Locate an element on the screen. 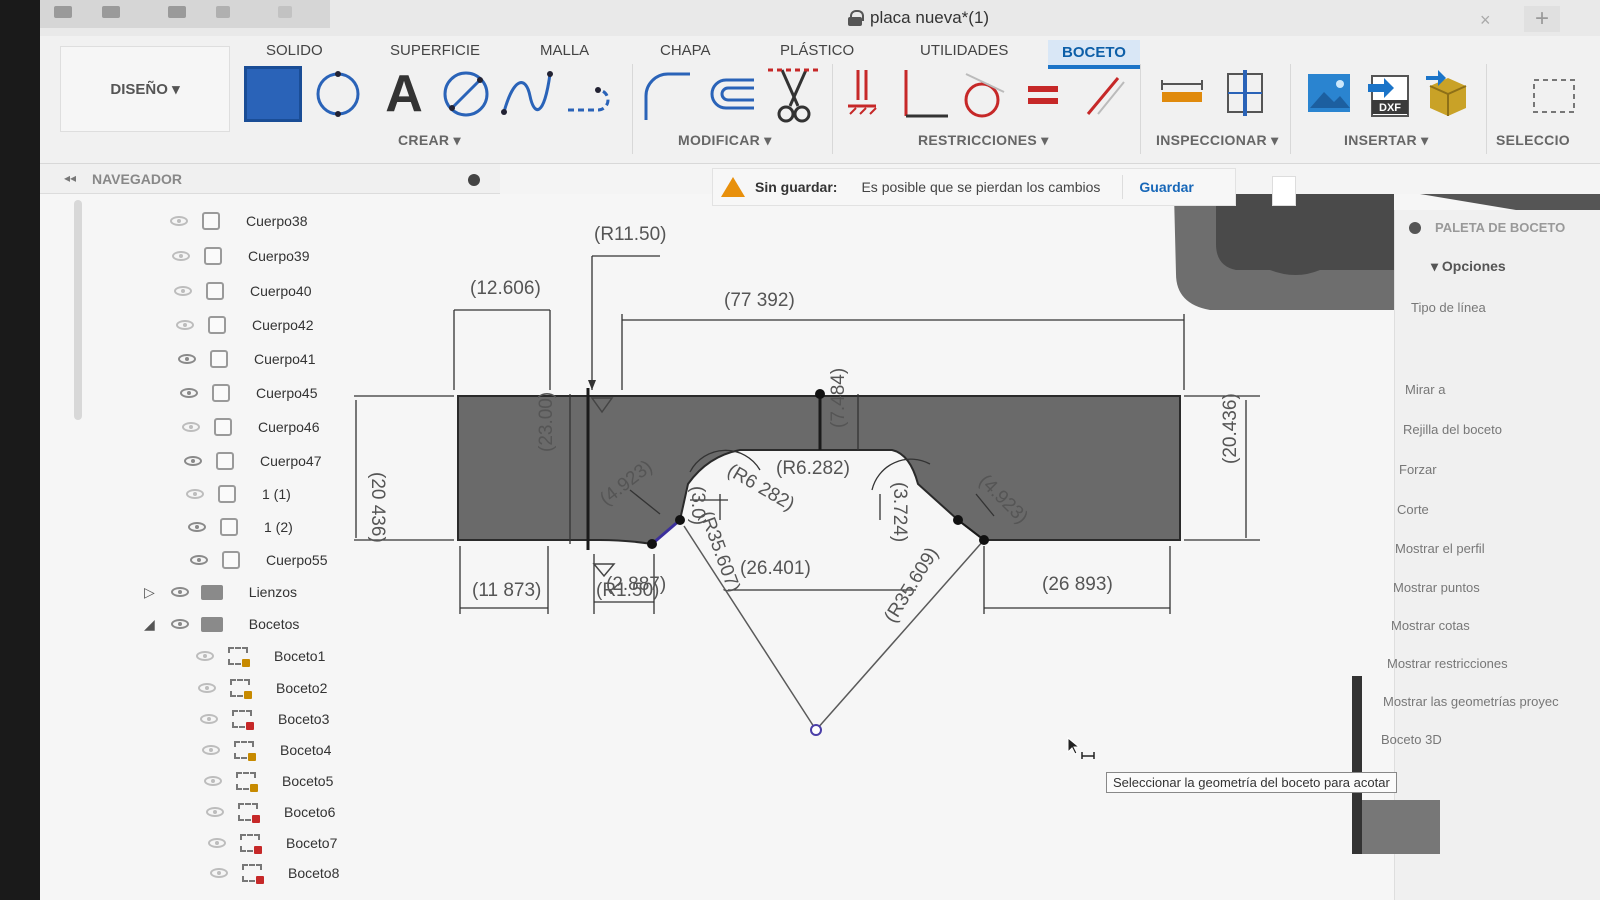 Image resolution: width=1600 pixels, height=900 pixels. dimension-label: (R35.609) is located at coordinates (911, 585).